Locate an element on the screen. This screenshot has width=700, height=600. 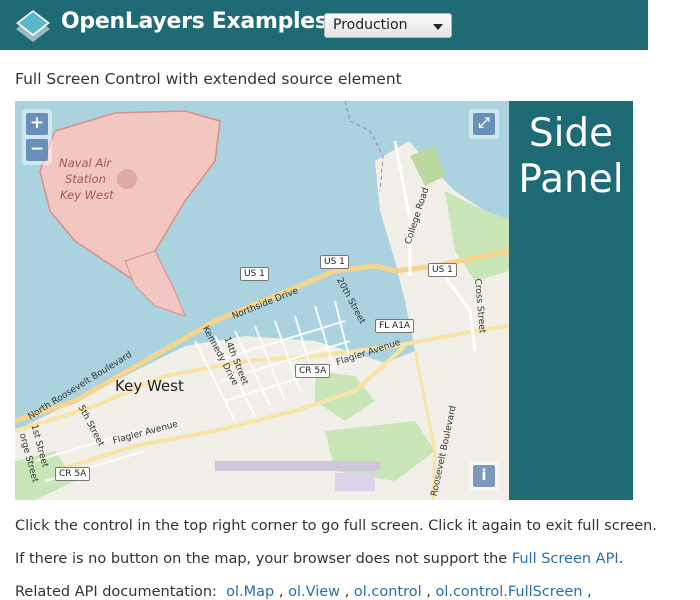
openlayers-logo-icon is located at coordinates (33, 26).